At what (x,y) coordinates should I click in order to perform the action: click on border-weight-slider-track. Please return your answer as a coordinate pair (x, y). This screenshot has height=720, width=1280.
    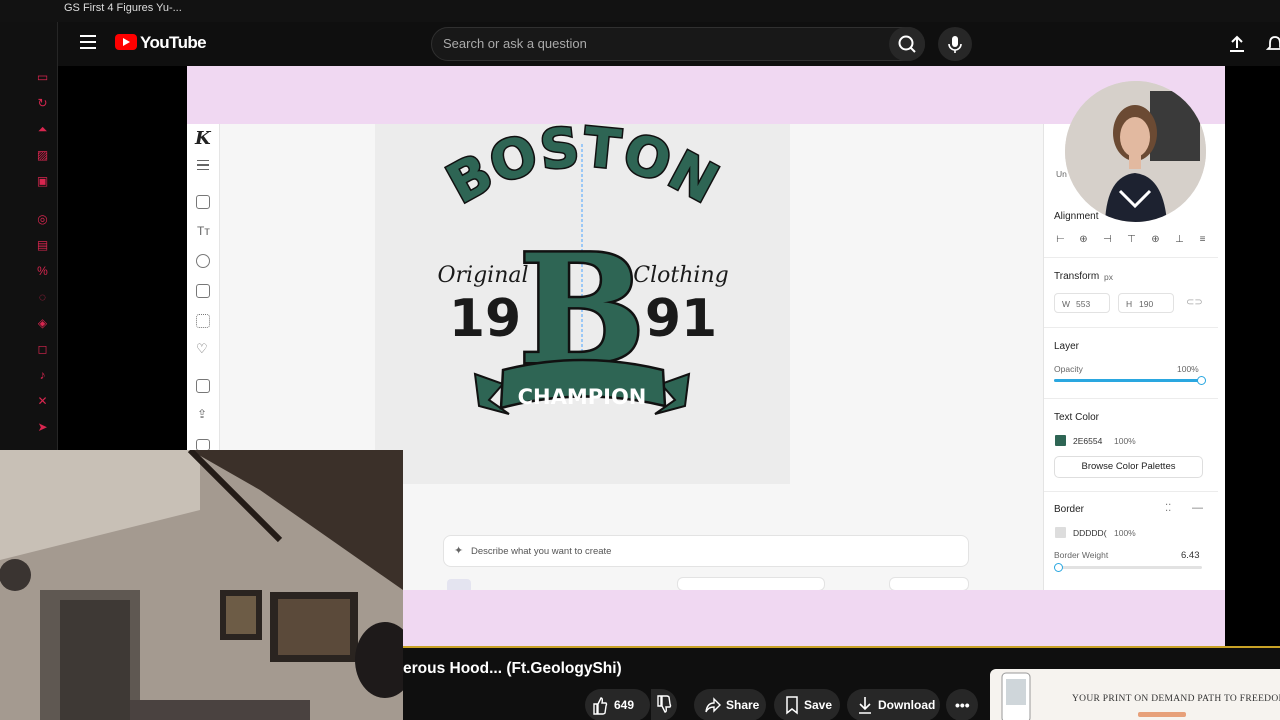
    Looking at the image, I should click on (1128, 567).